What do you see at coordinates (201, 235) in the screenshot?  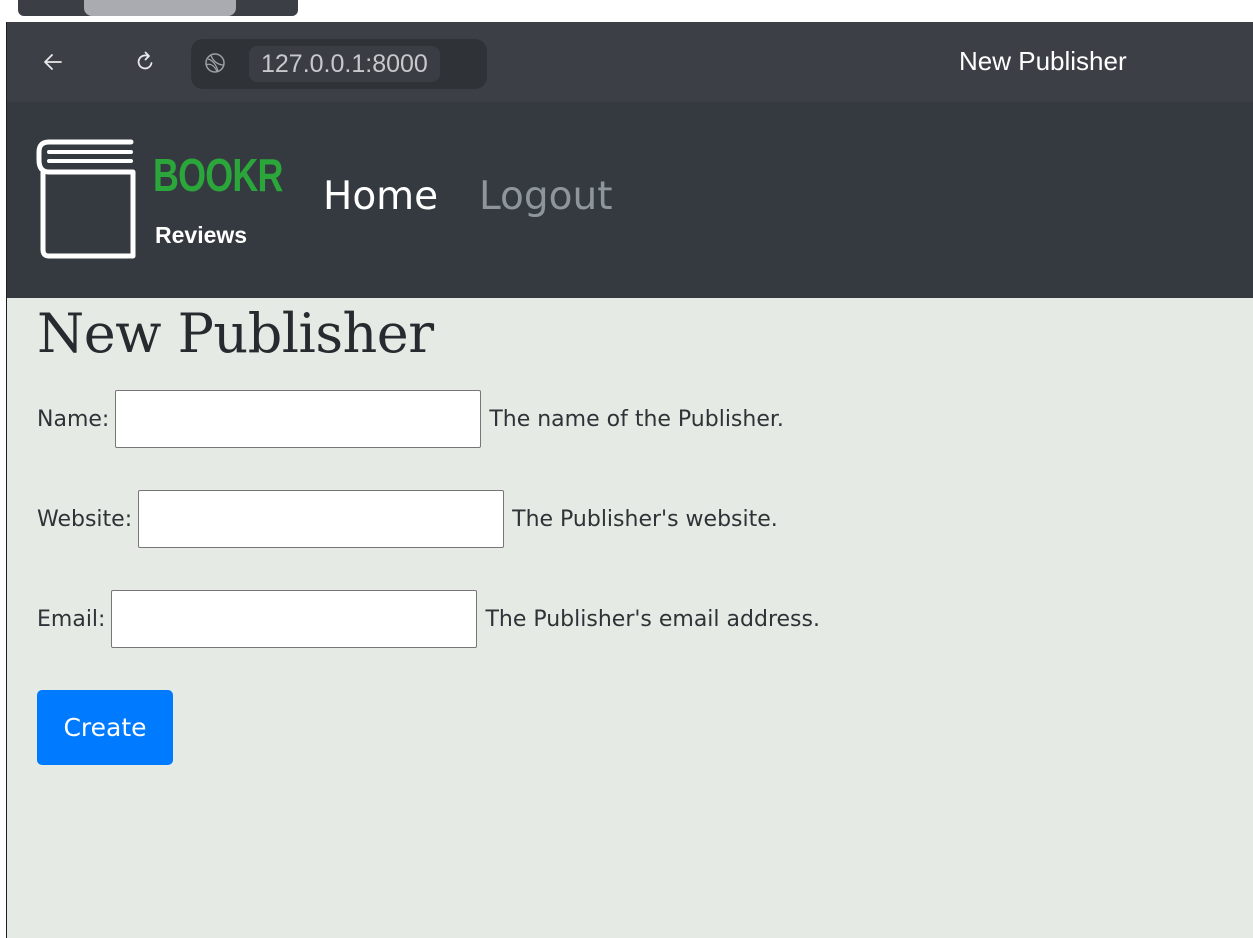 I see `brand-subtitle: Reviews` at bounding box center [201, 235].